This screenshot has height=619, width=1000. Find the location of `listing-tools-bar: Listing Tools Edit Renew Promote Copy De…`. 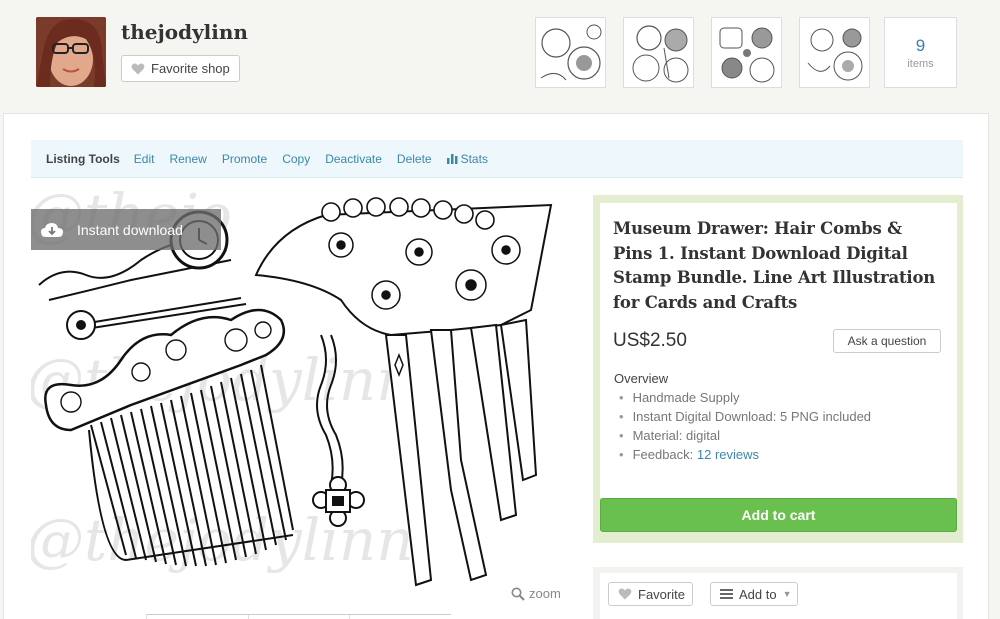

listing-tools-bar: Listing Tools Edit Renew Promote Copy De… is located at coordinates (497, 159).